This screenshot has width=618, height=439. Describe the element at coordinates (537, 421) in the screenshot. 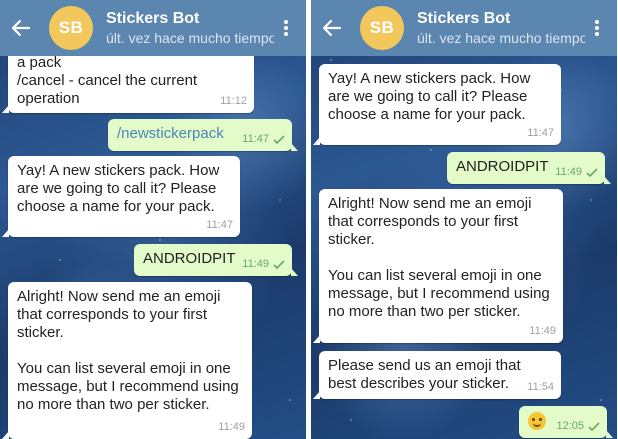

I see `grinning-face-emoji-icon` at that location.